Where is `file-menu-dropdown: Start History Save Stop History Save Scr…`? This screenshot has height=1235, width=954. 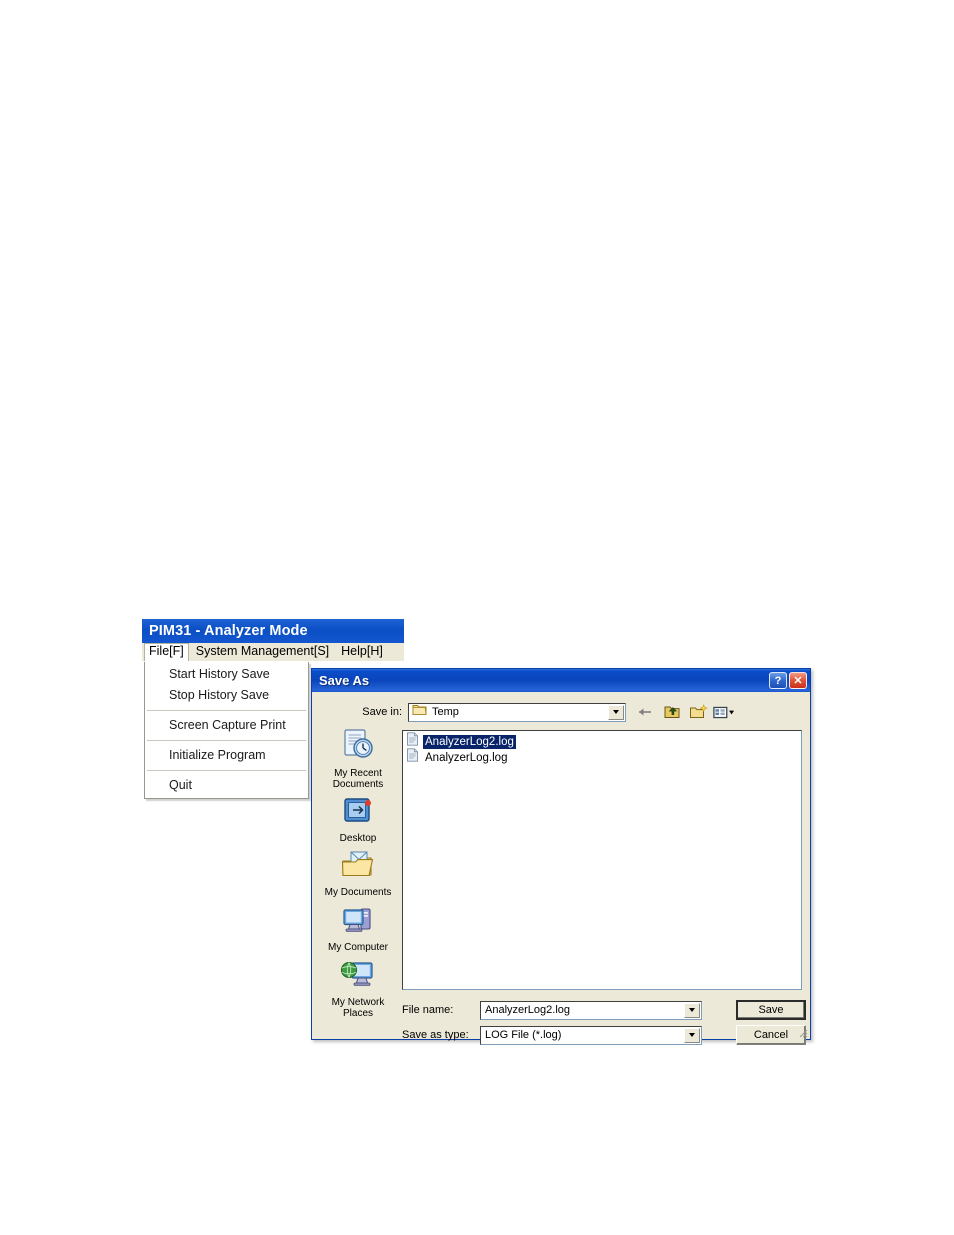
file-menu-dropdown: Start History Save Stop History Save Scr… is located at coordinates (226, 730).